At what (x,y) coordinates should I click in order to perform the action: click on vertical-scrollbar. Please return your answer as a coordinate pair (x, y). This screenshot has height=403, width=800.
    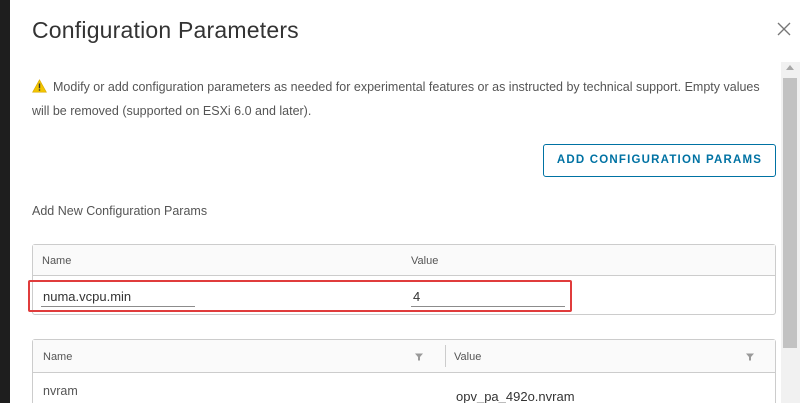
    Looking at the image, I should click on (790, 232).